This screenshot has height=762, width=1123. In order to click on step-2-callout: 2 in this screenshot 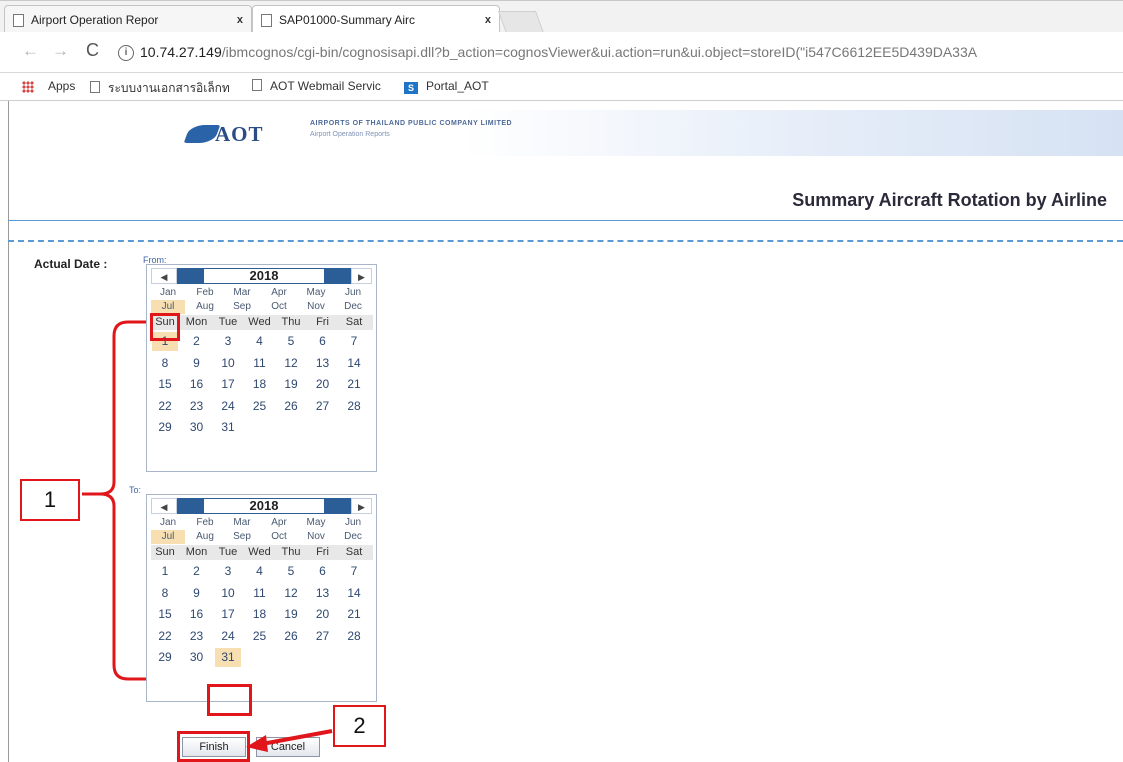, I will do `click(359, 726)`.